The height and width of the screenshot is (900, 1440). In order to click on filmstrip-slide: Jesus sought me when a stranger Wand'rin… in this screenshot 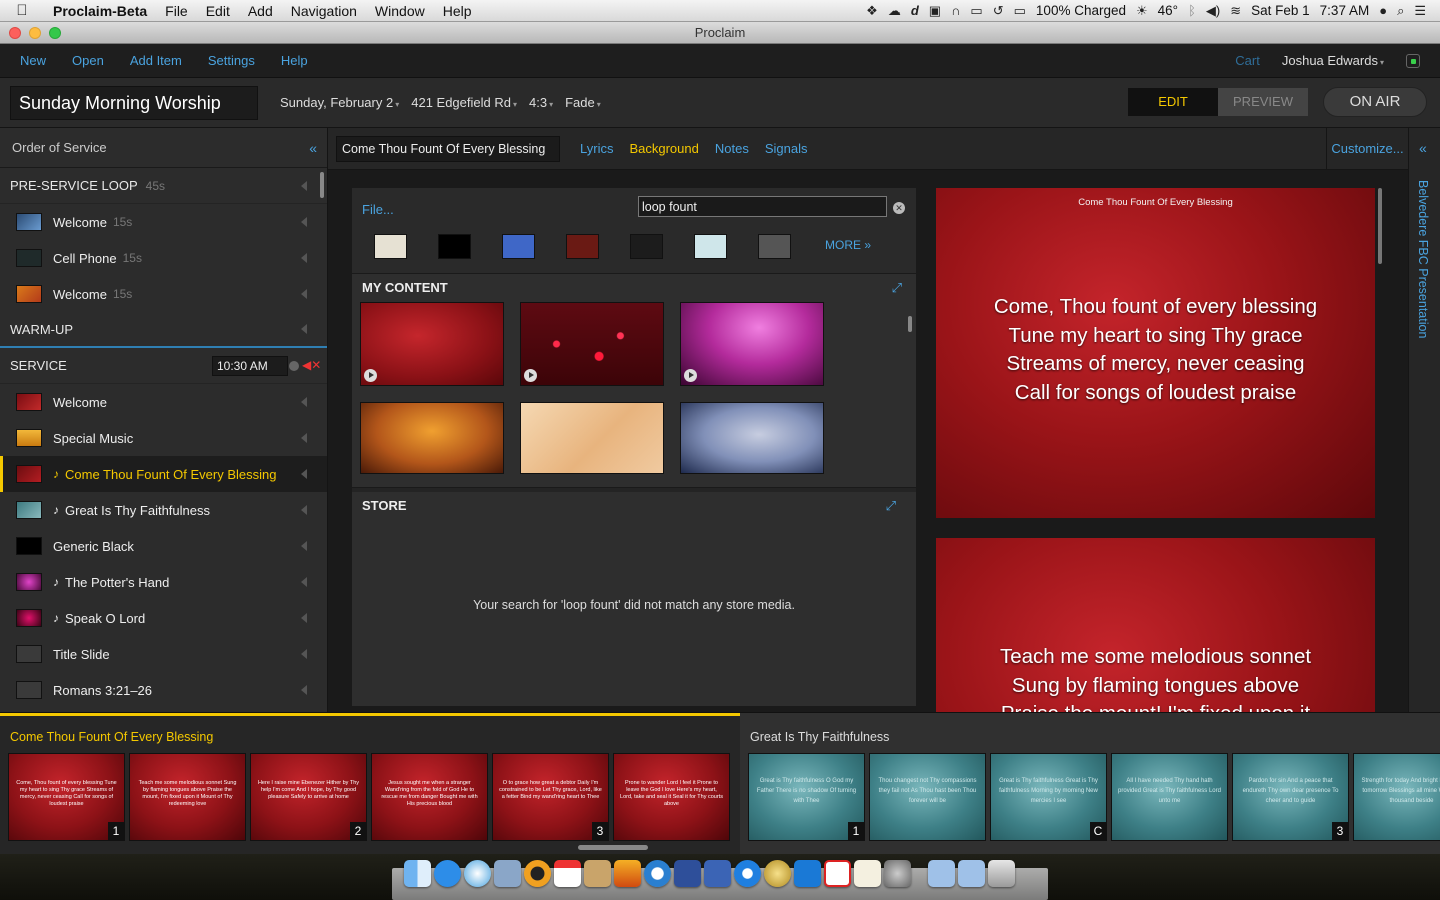, I will do `click(429, 797)`.